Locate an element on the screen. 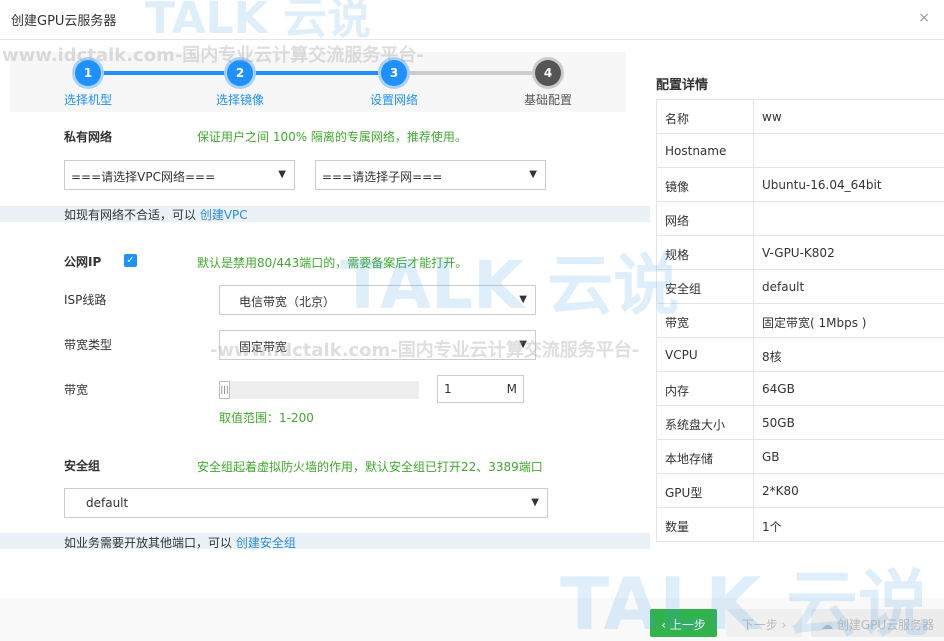 Image resolution: width=944 pixels, height=641 pixels. detail-value: 固定带宽( 1Mbps ) is located at coordinates (814, 323).